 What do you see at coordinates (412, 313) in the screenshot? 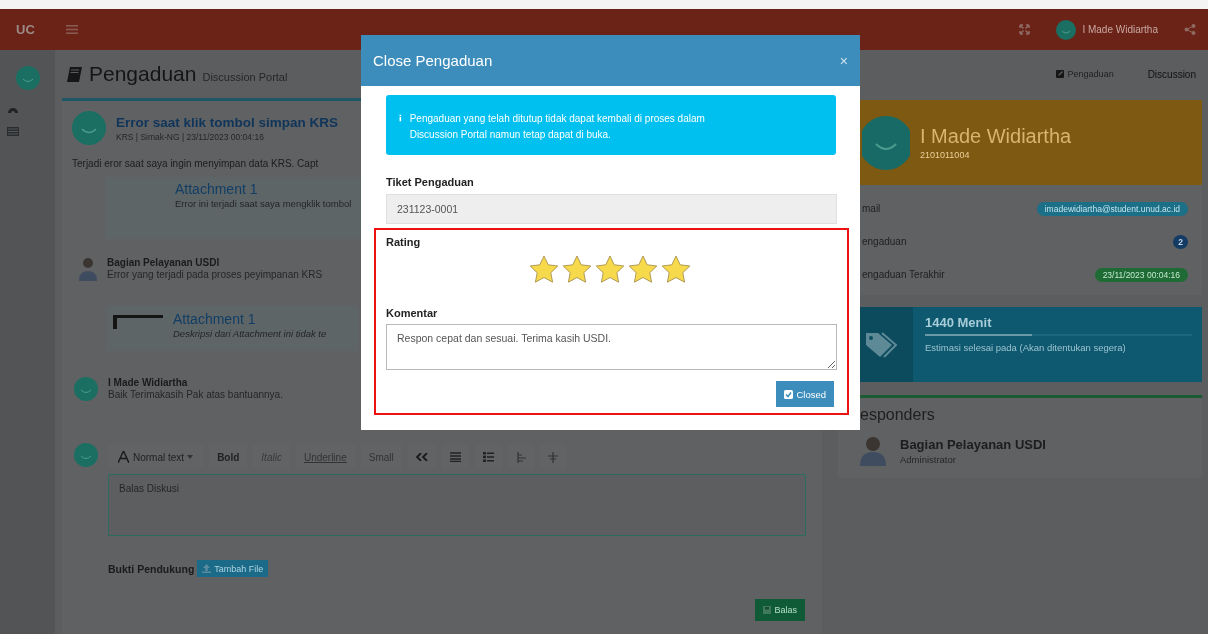
I see `field-label: Komentar` at bounding box center [412, 313].